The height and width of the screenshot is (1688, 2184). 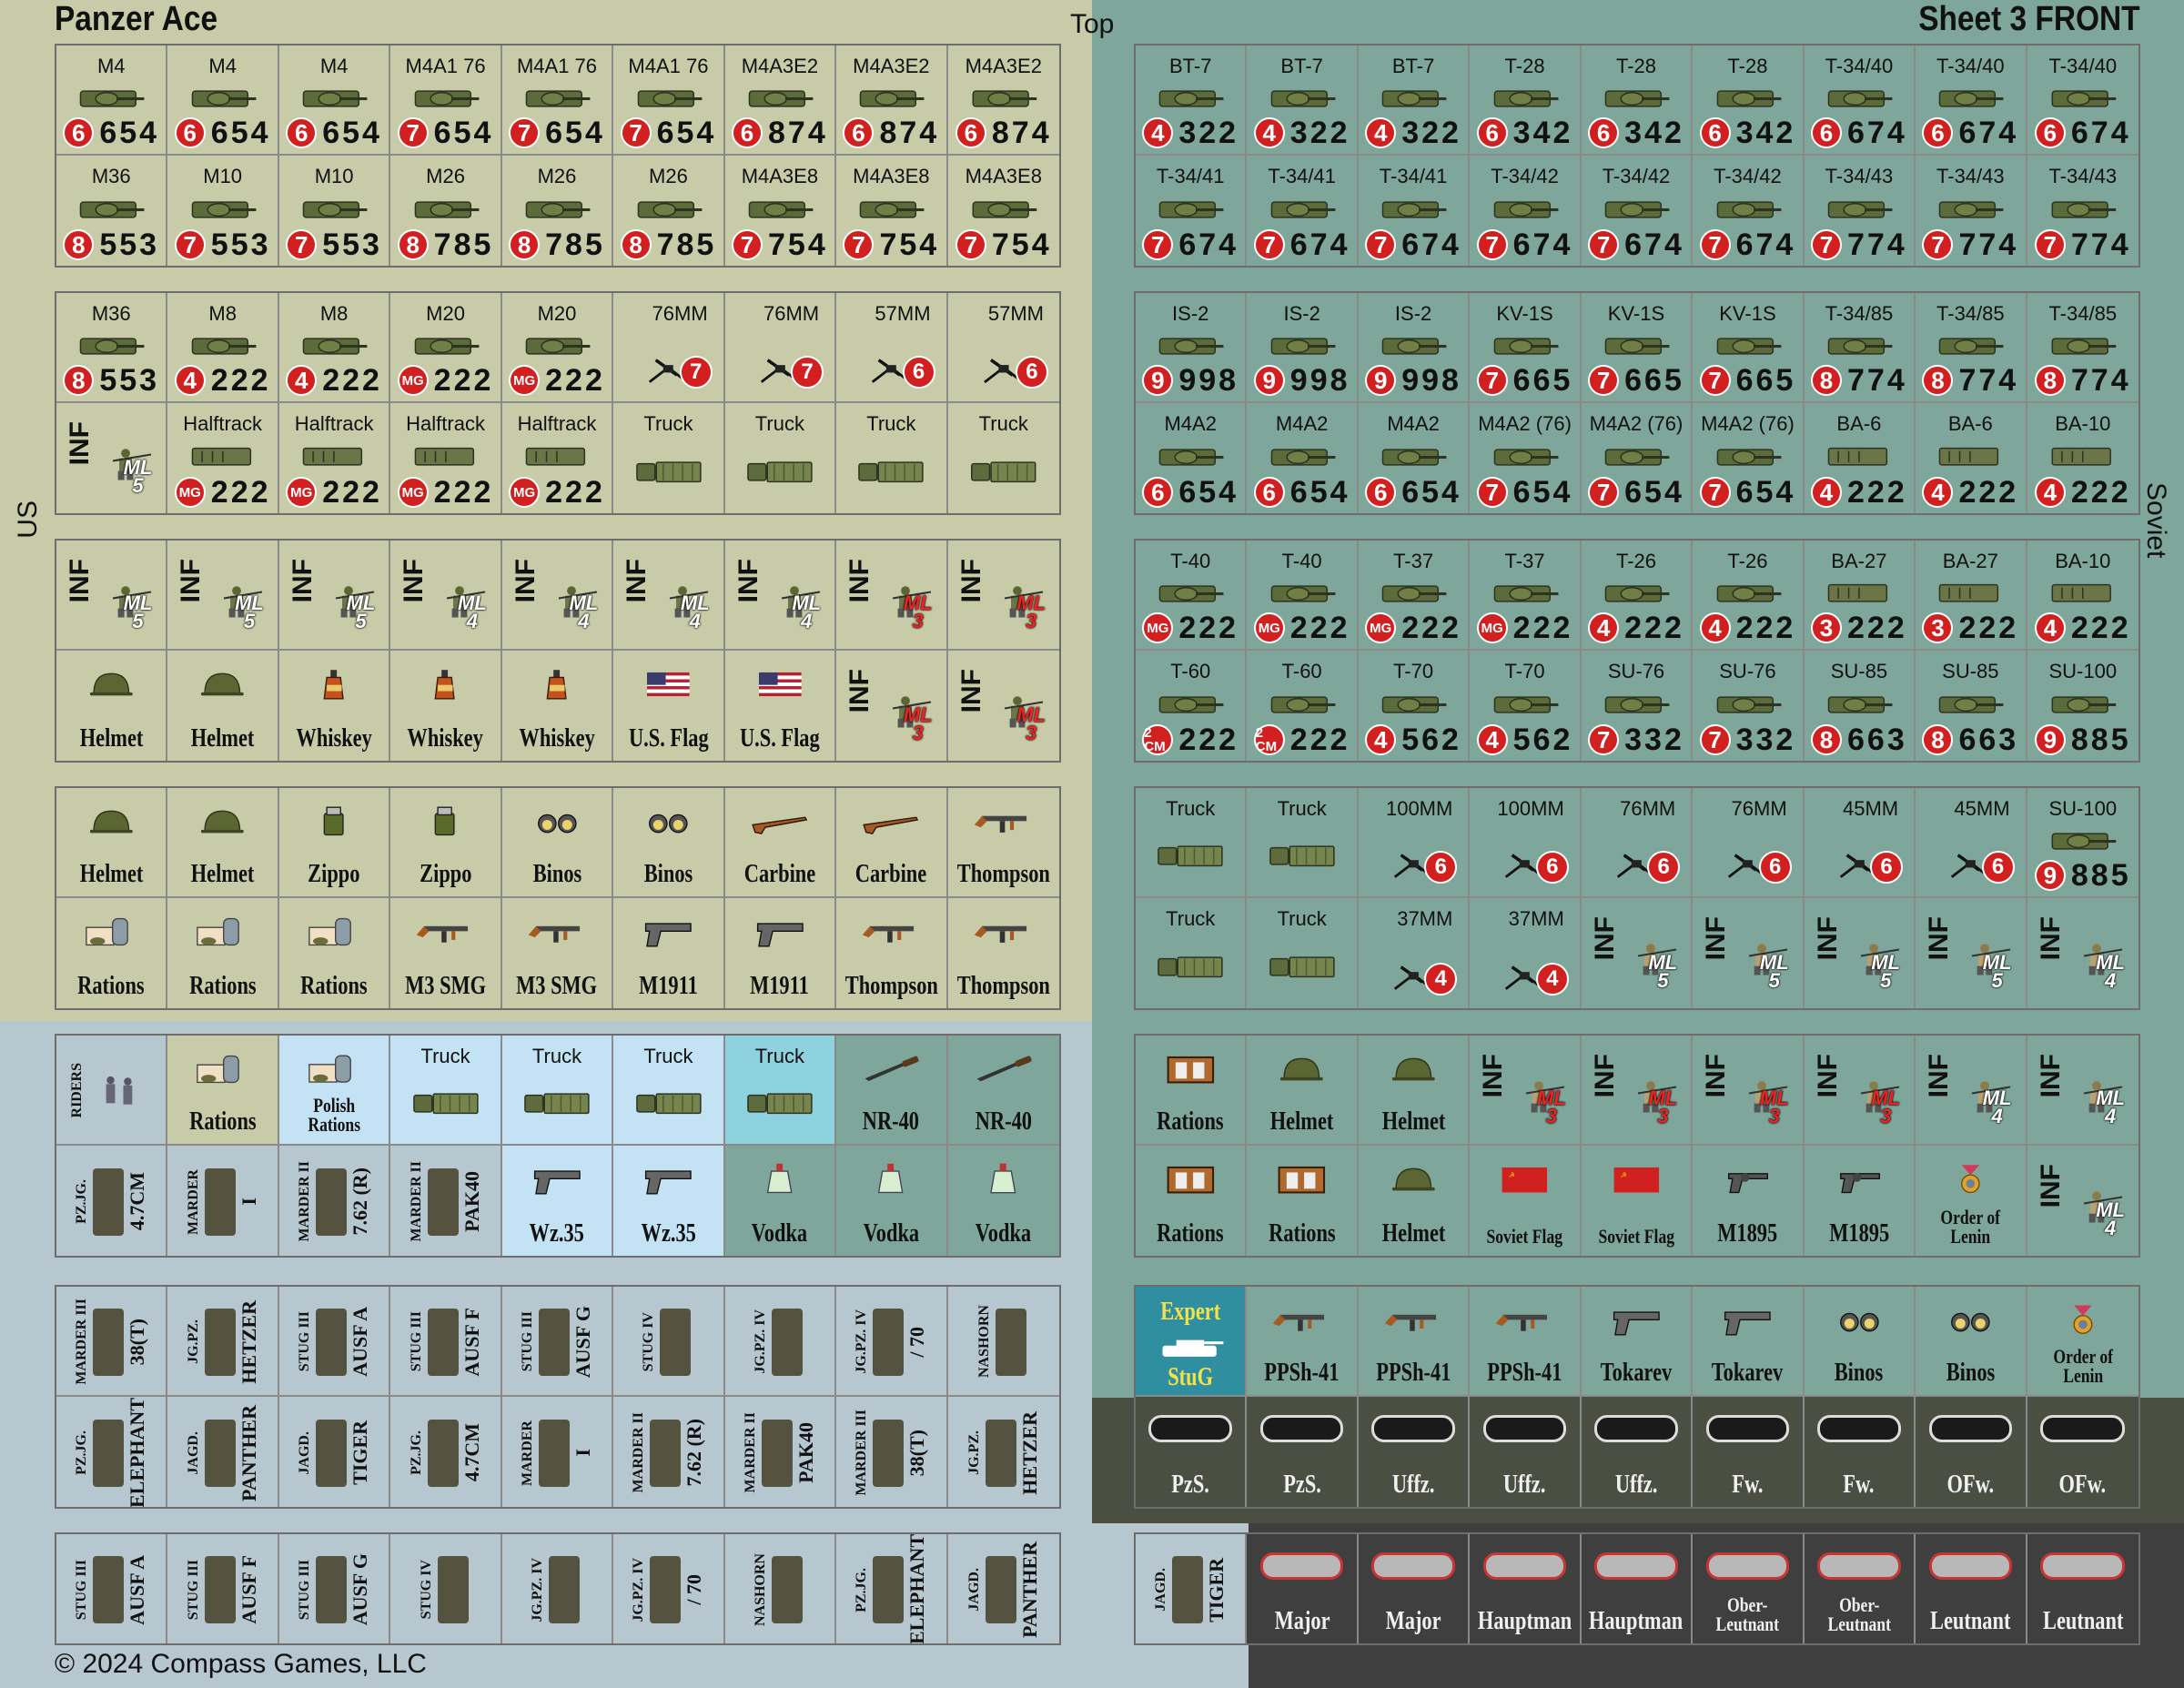 I want to click on german-vehicle-counter: STUG III AUSF F, so click(x=446, y=1342).